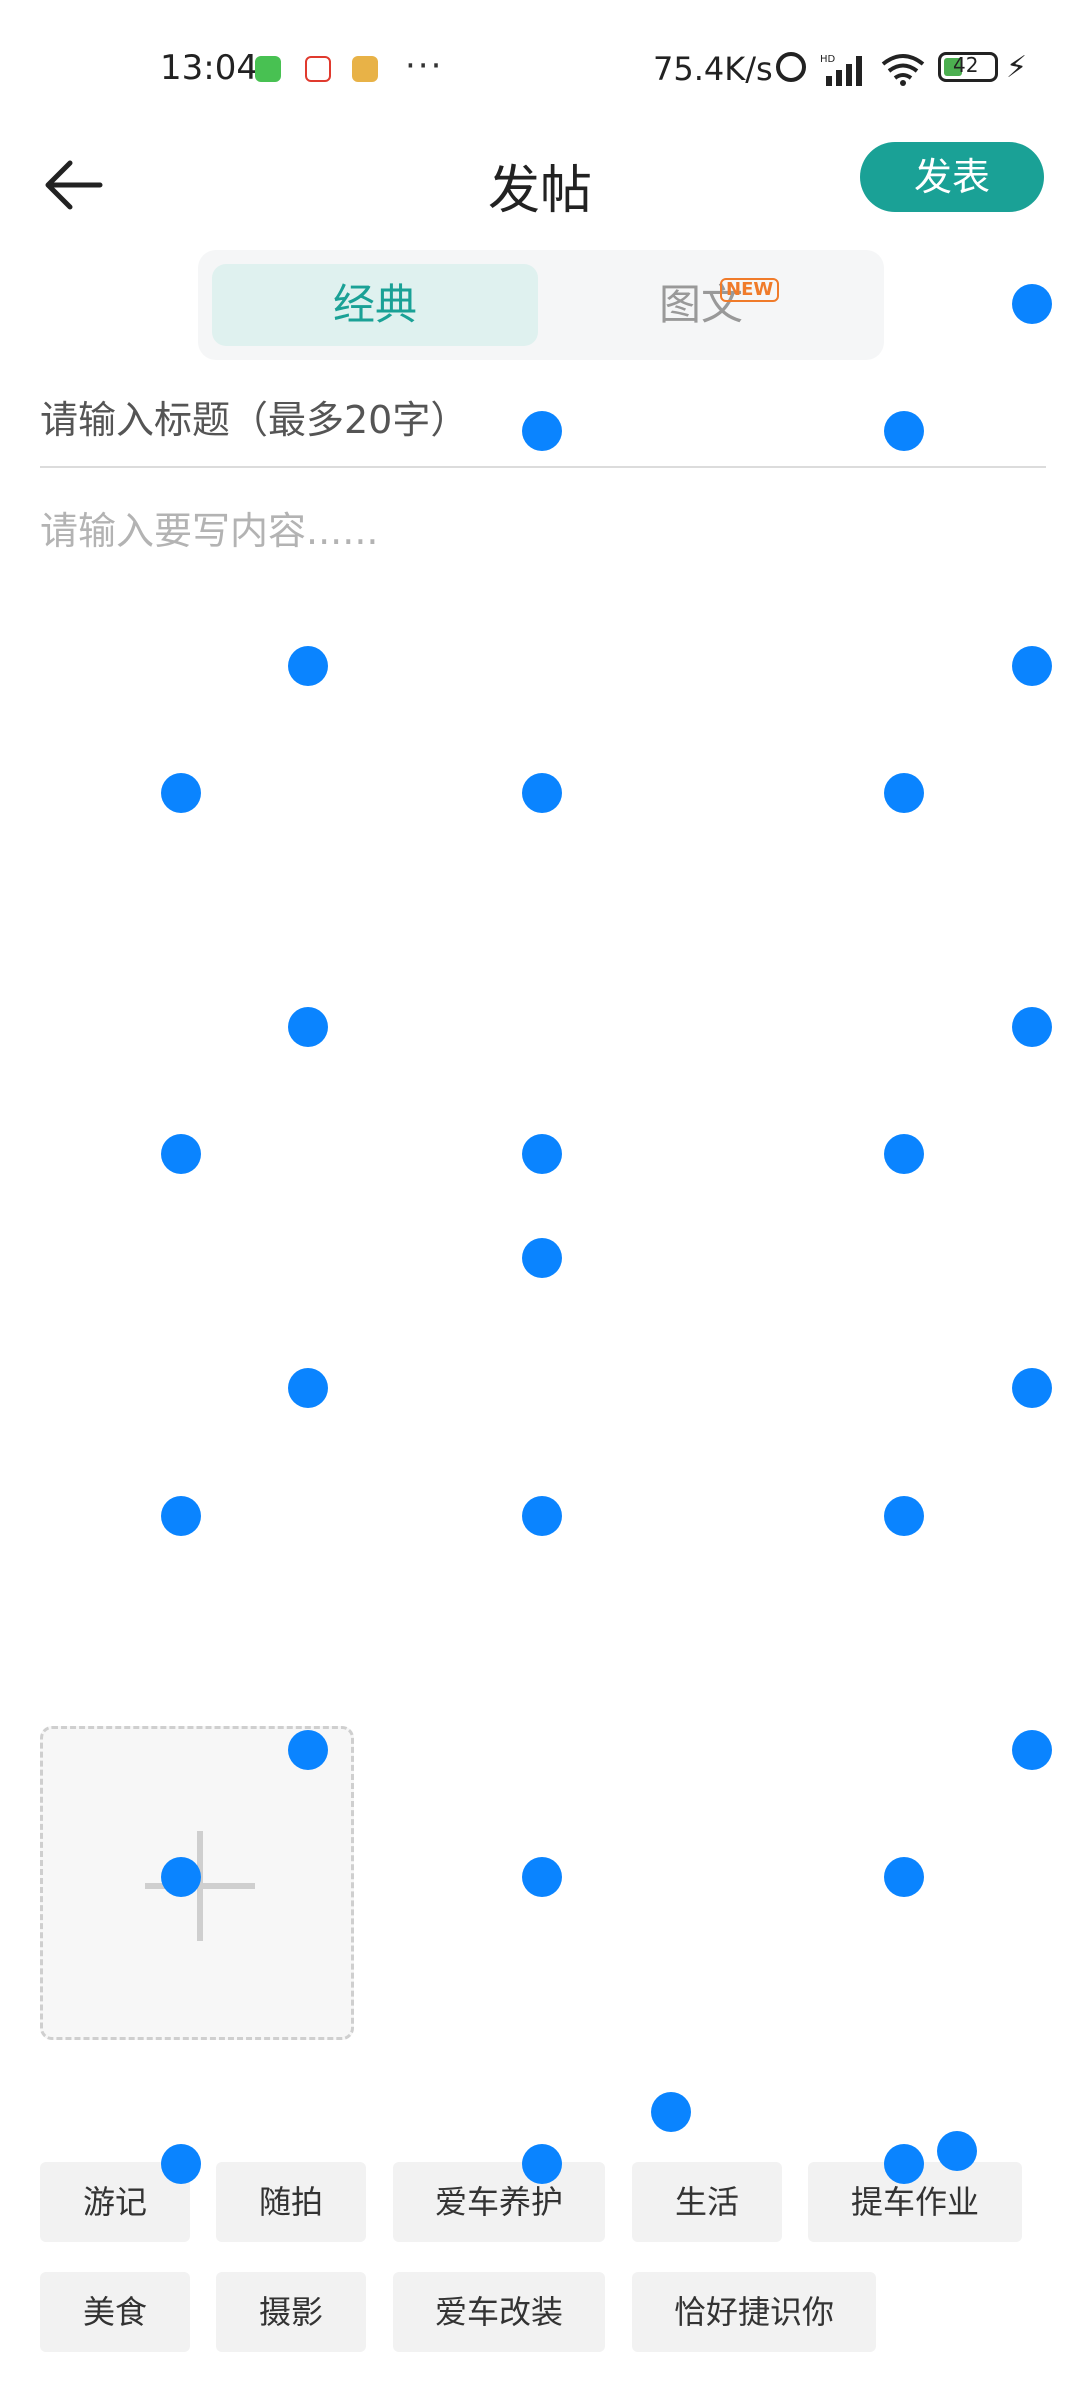 This screenshot has width=1080, height=2400. I want to click on post-type-tabs: 经典 图文 NEW, so click(541, 305).